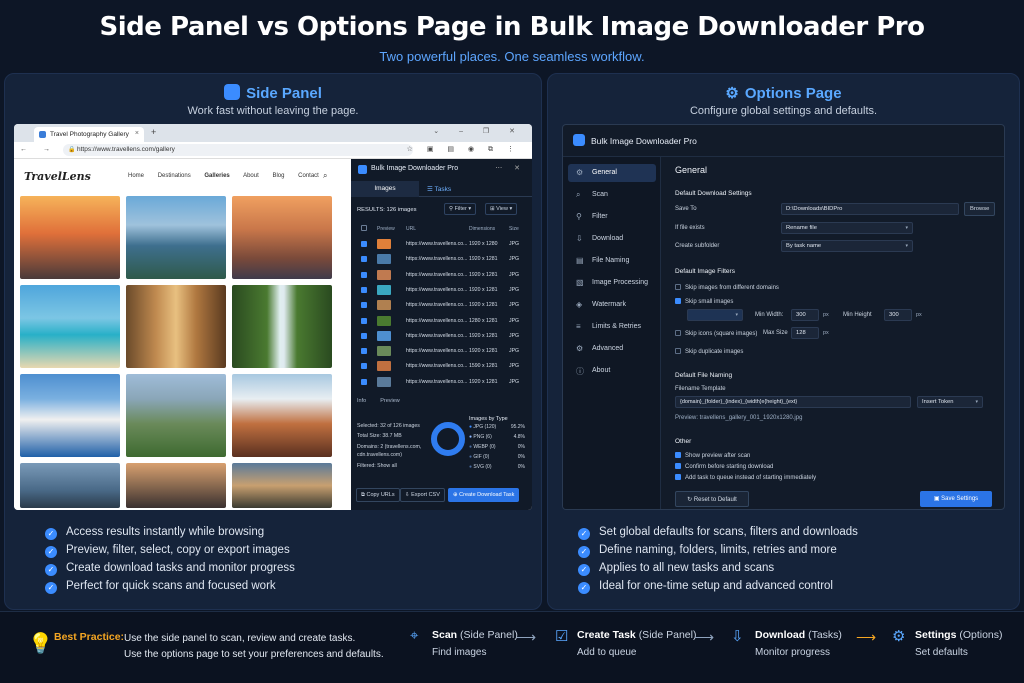 This screenshot has height=683, width=1024. Describe the element at coordinates (174, 176) in the screenshot. I see `site-nav-item: Destinations` at that location.